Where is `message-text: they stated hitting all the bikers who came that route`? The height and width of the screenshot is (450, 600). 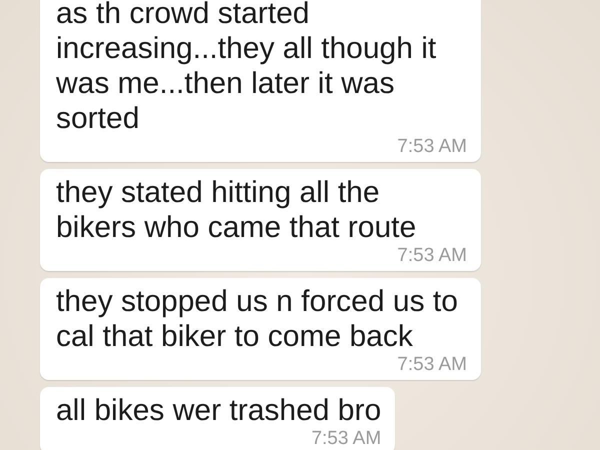
message-text: they stated hitting all the bikers who came that route is located at coordinates (237, 210).